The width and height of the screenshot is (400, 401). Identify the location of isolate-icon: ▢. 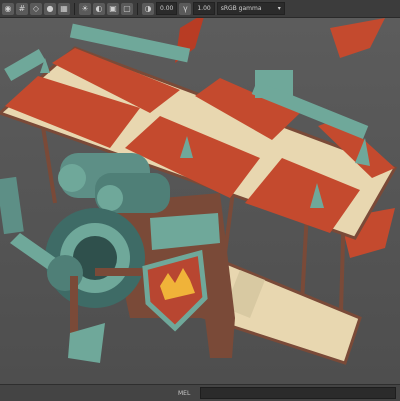
(127, 8).